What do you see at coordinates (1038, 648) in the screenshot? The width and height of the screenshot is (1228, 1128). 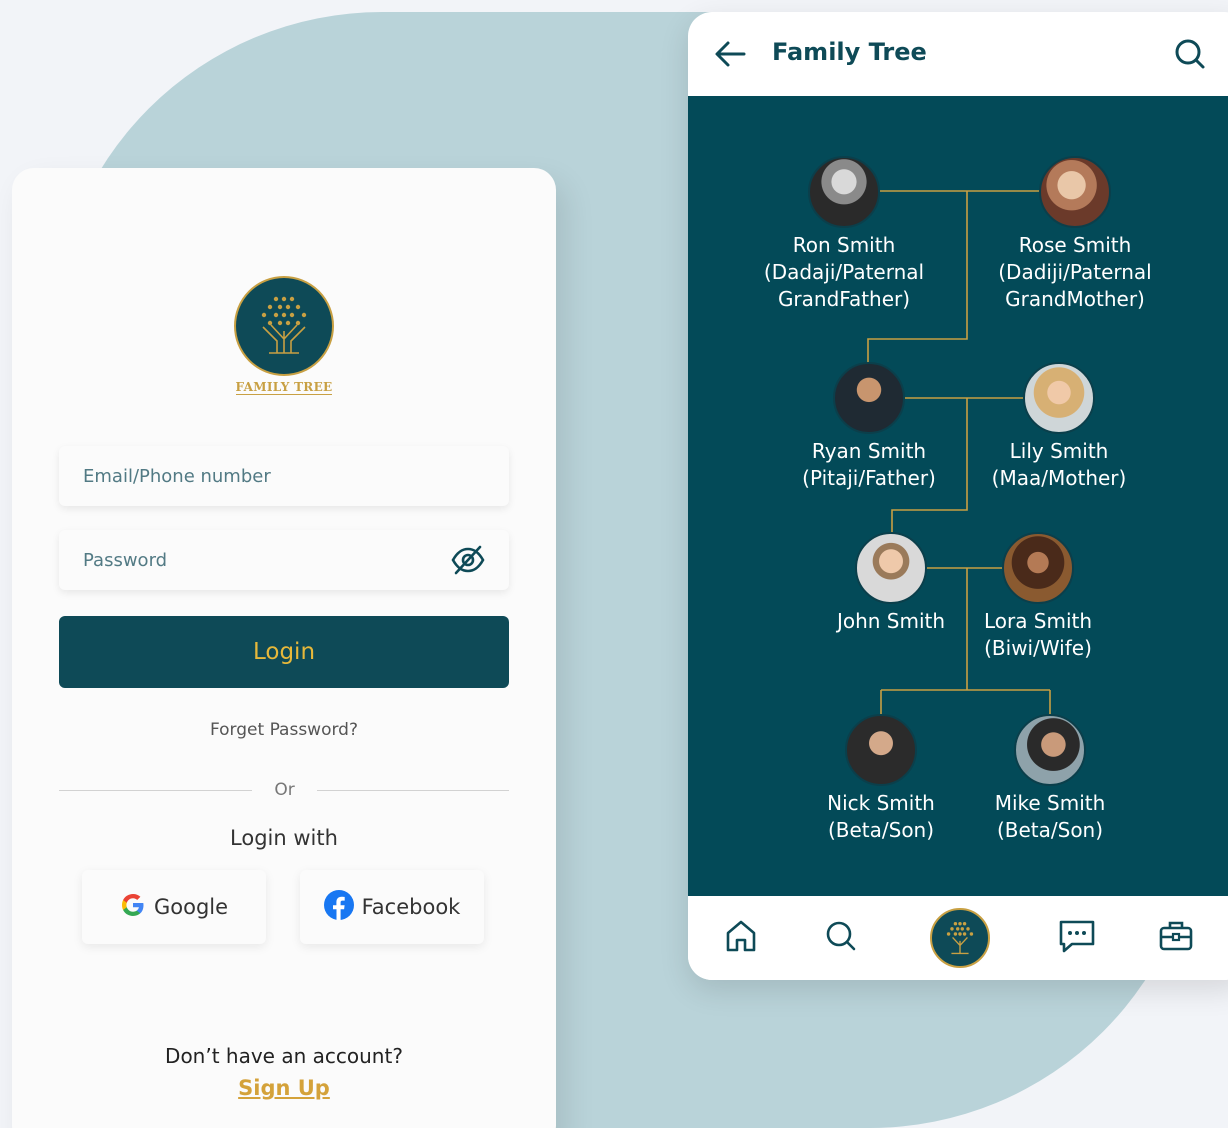 I see `person-relation: (Biwi/Wife)` at bounding box center [1038, 648].